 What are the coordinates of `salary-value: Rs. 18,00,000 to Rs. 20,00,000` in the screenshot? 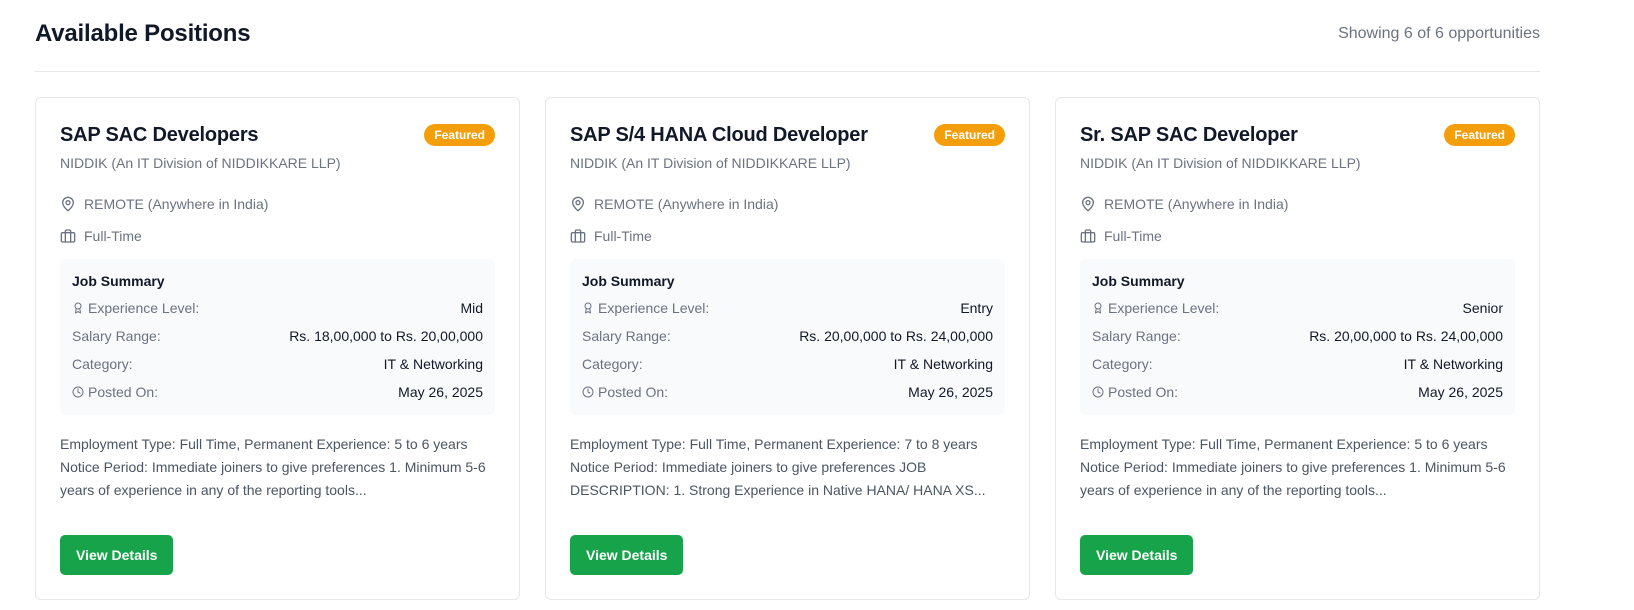 It's located at (386, 336).